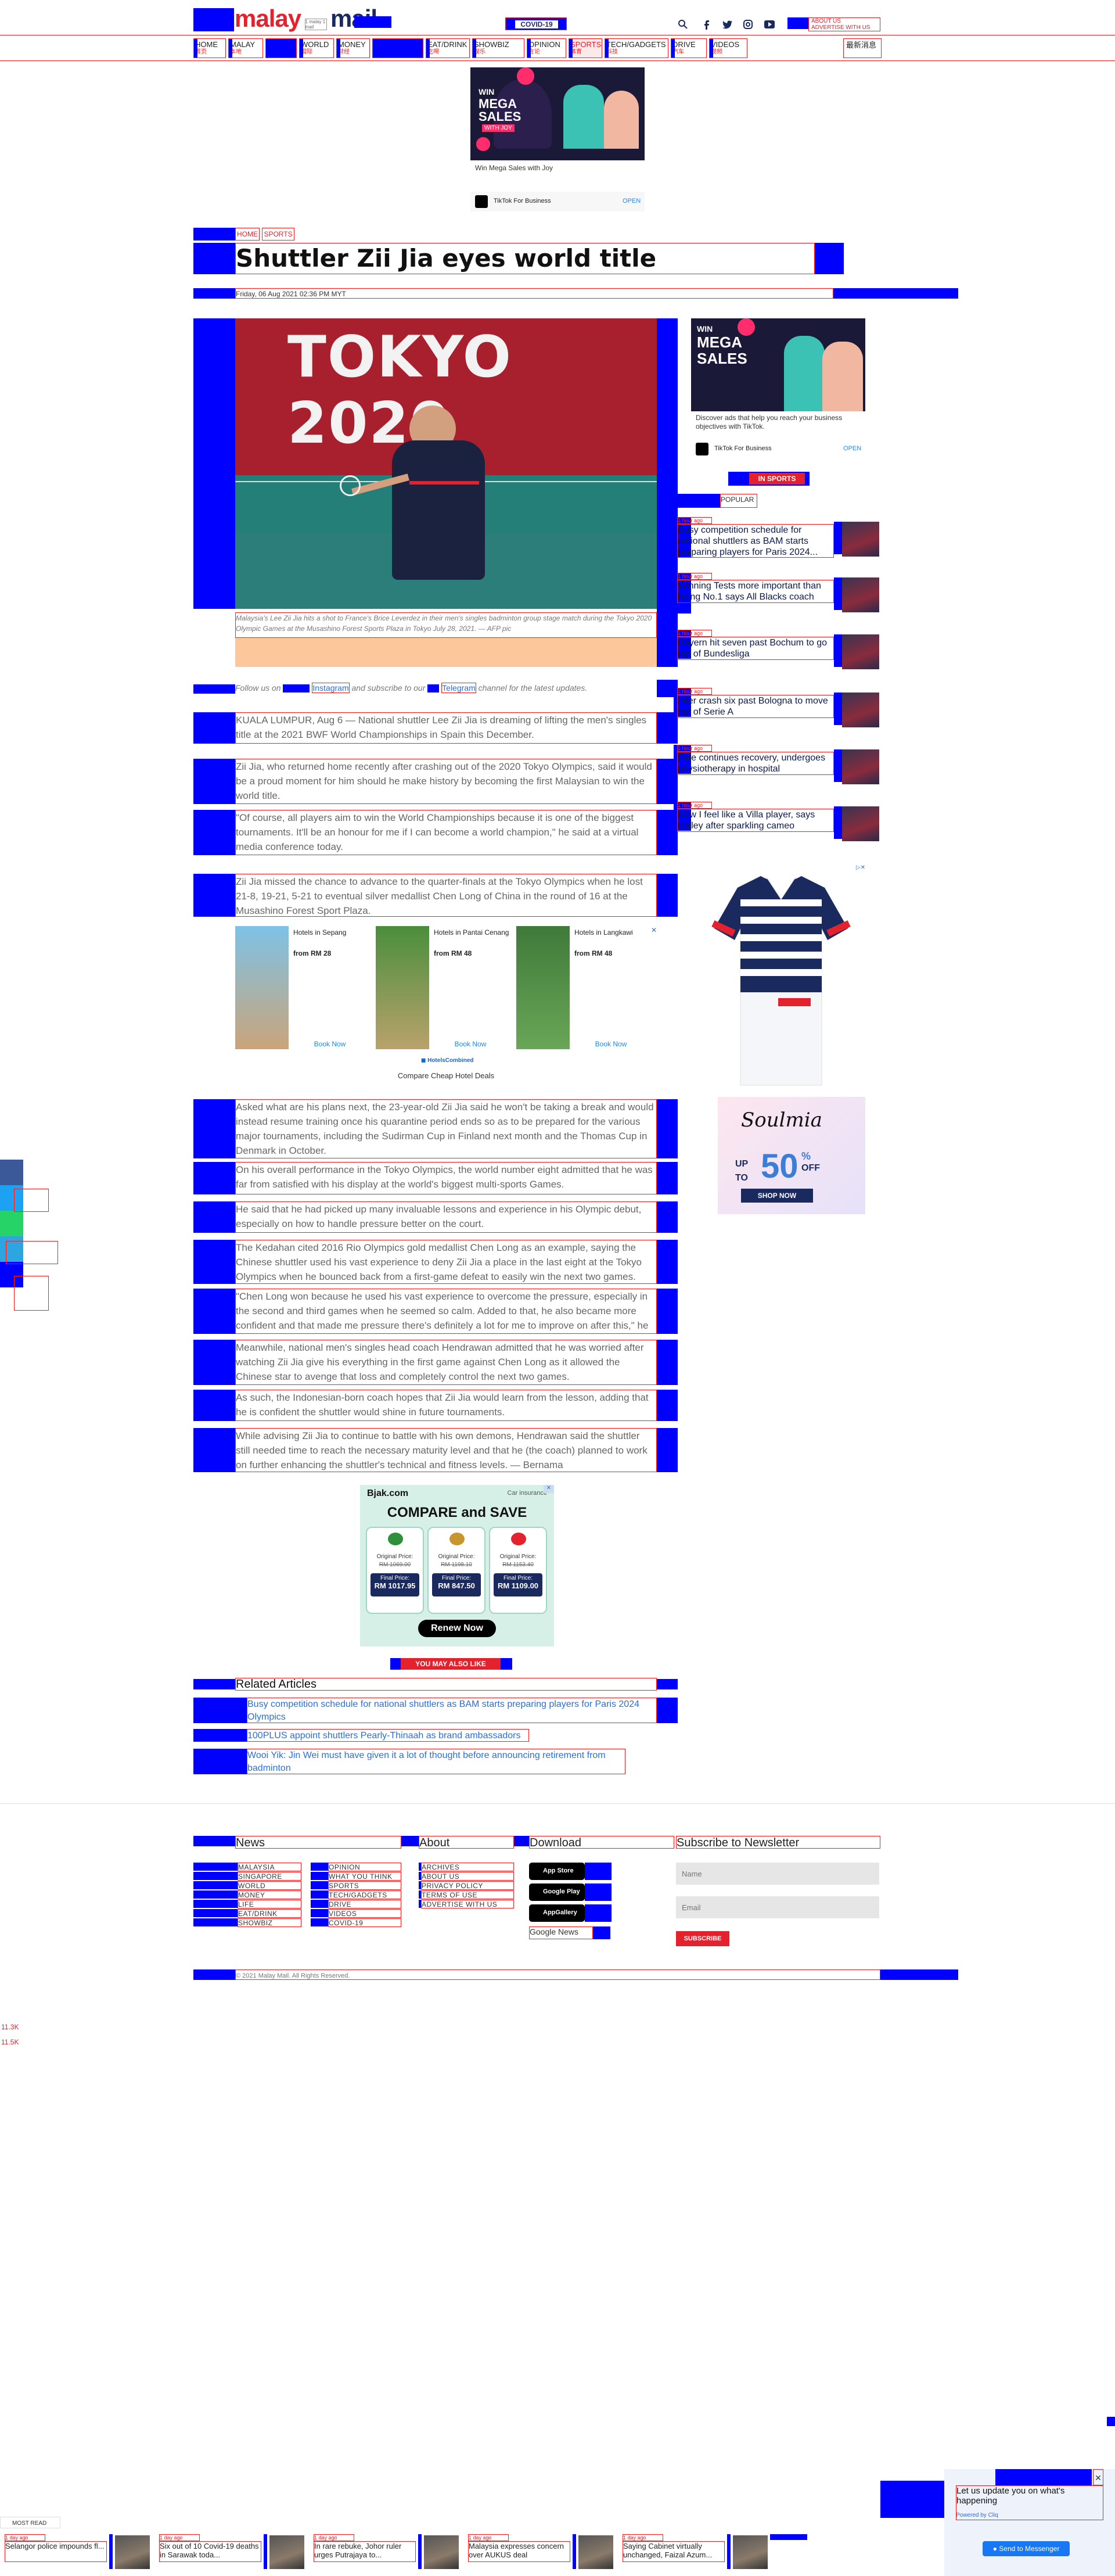 Image resolution: width=1115 pixels, height=2576 pixels. I want to click on nav-item-1: MALAY 本地, so click(245, 48).